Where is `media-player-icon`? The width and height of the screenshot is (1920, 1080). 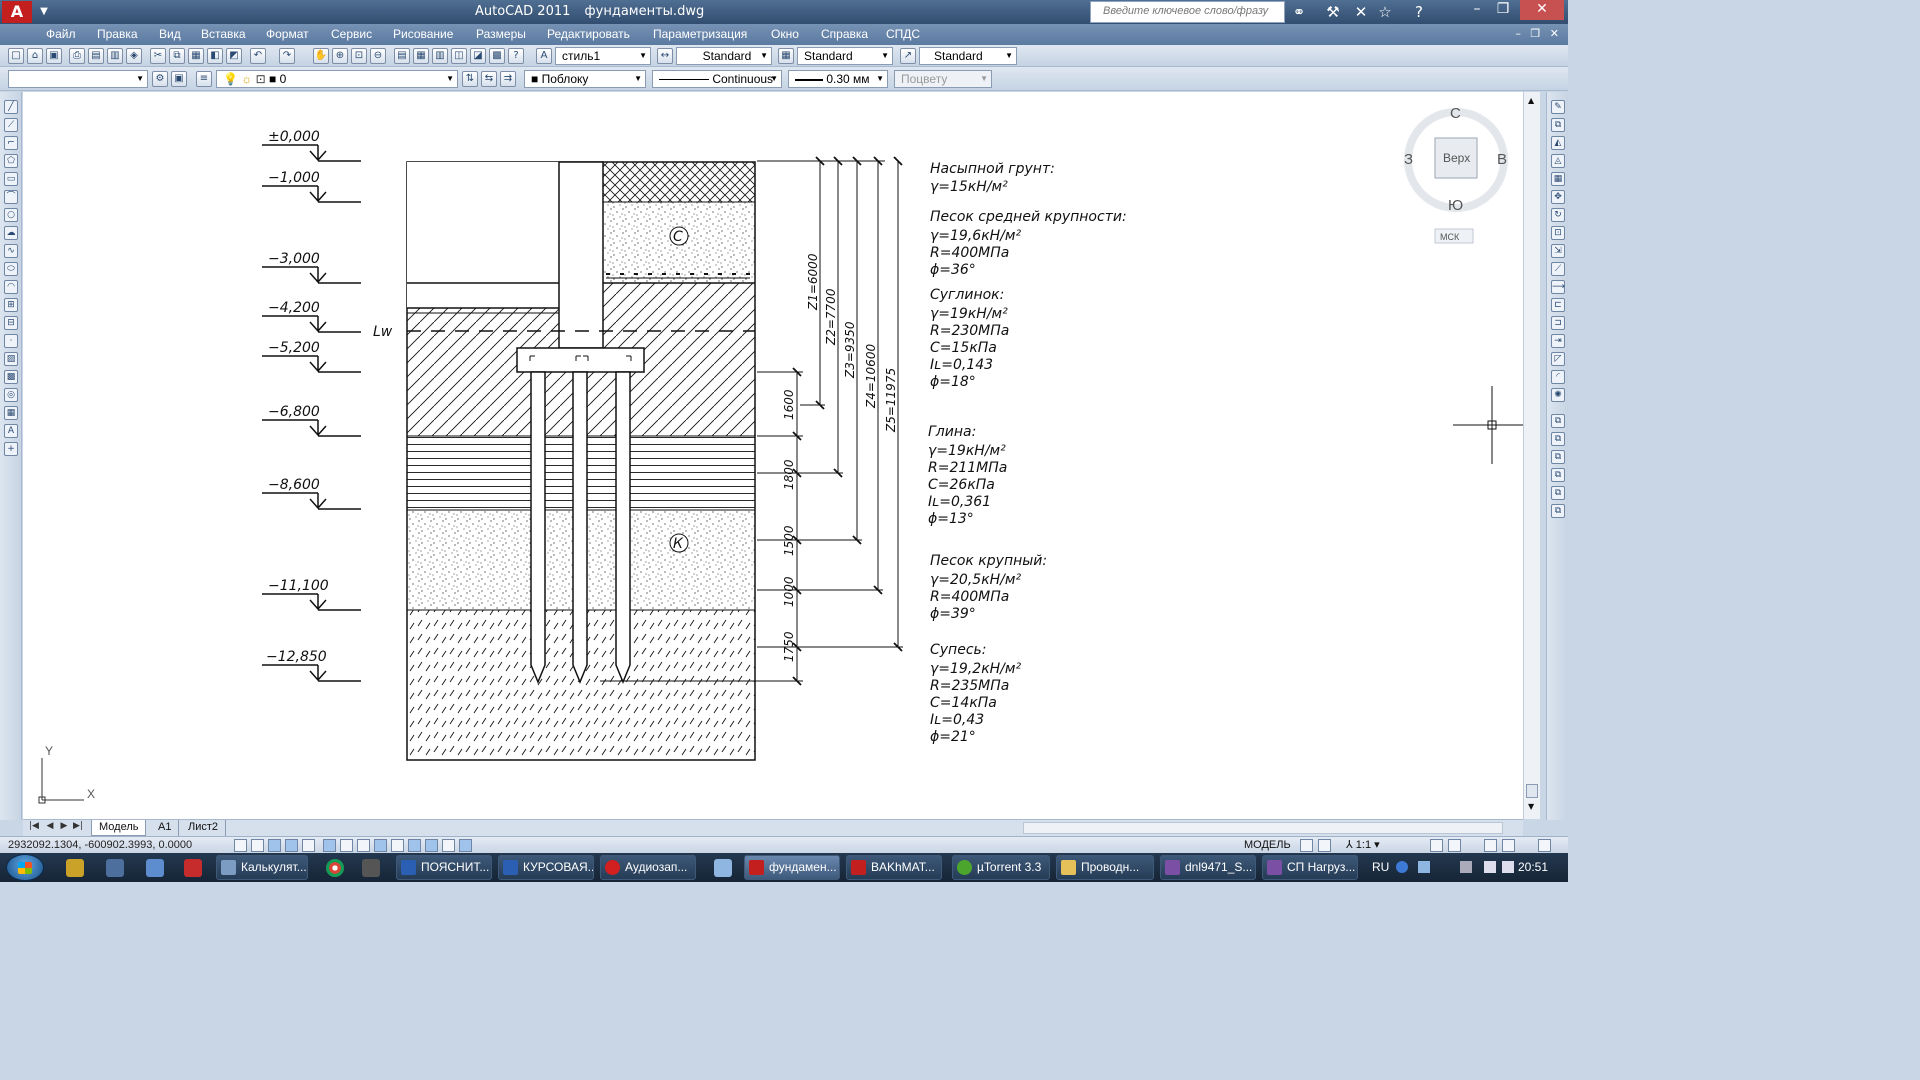
media-player-icon is located at coordinates (75, 868).